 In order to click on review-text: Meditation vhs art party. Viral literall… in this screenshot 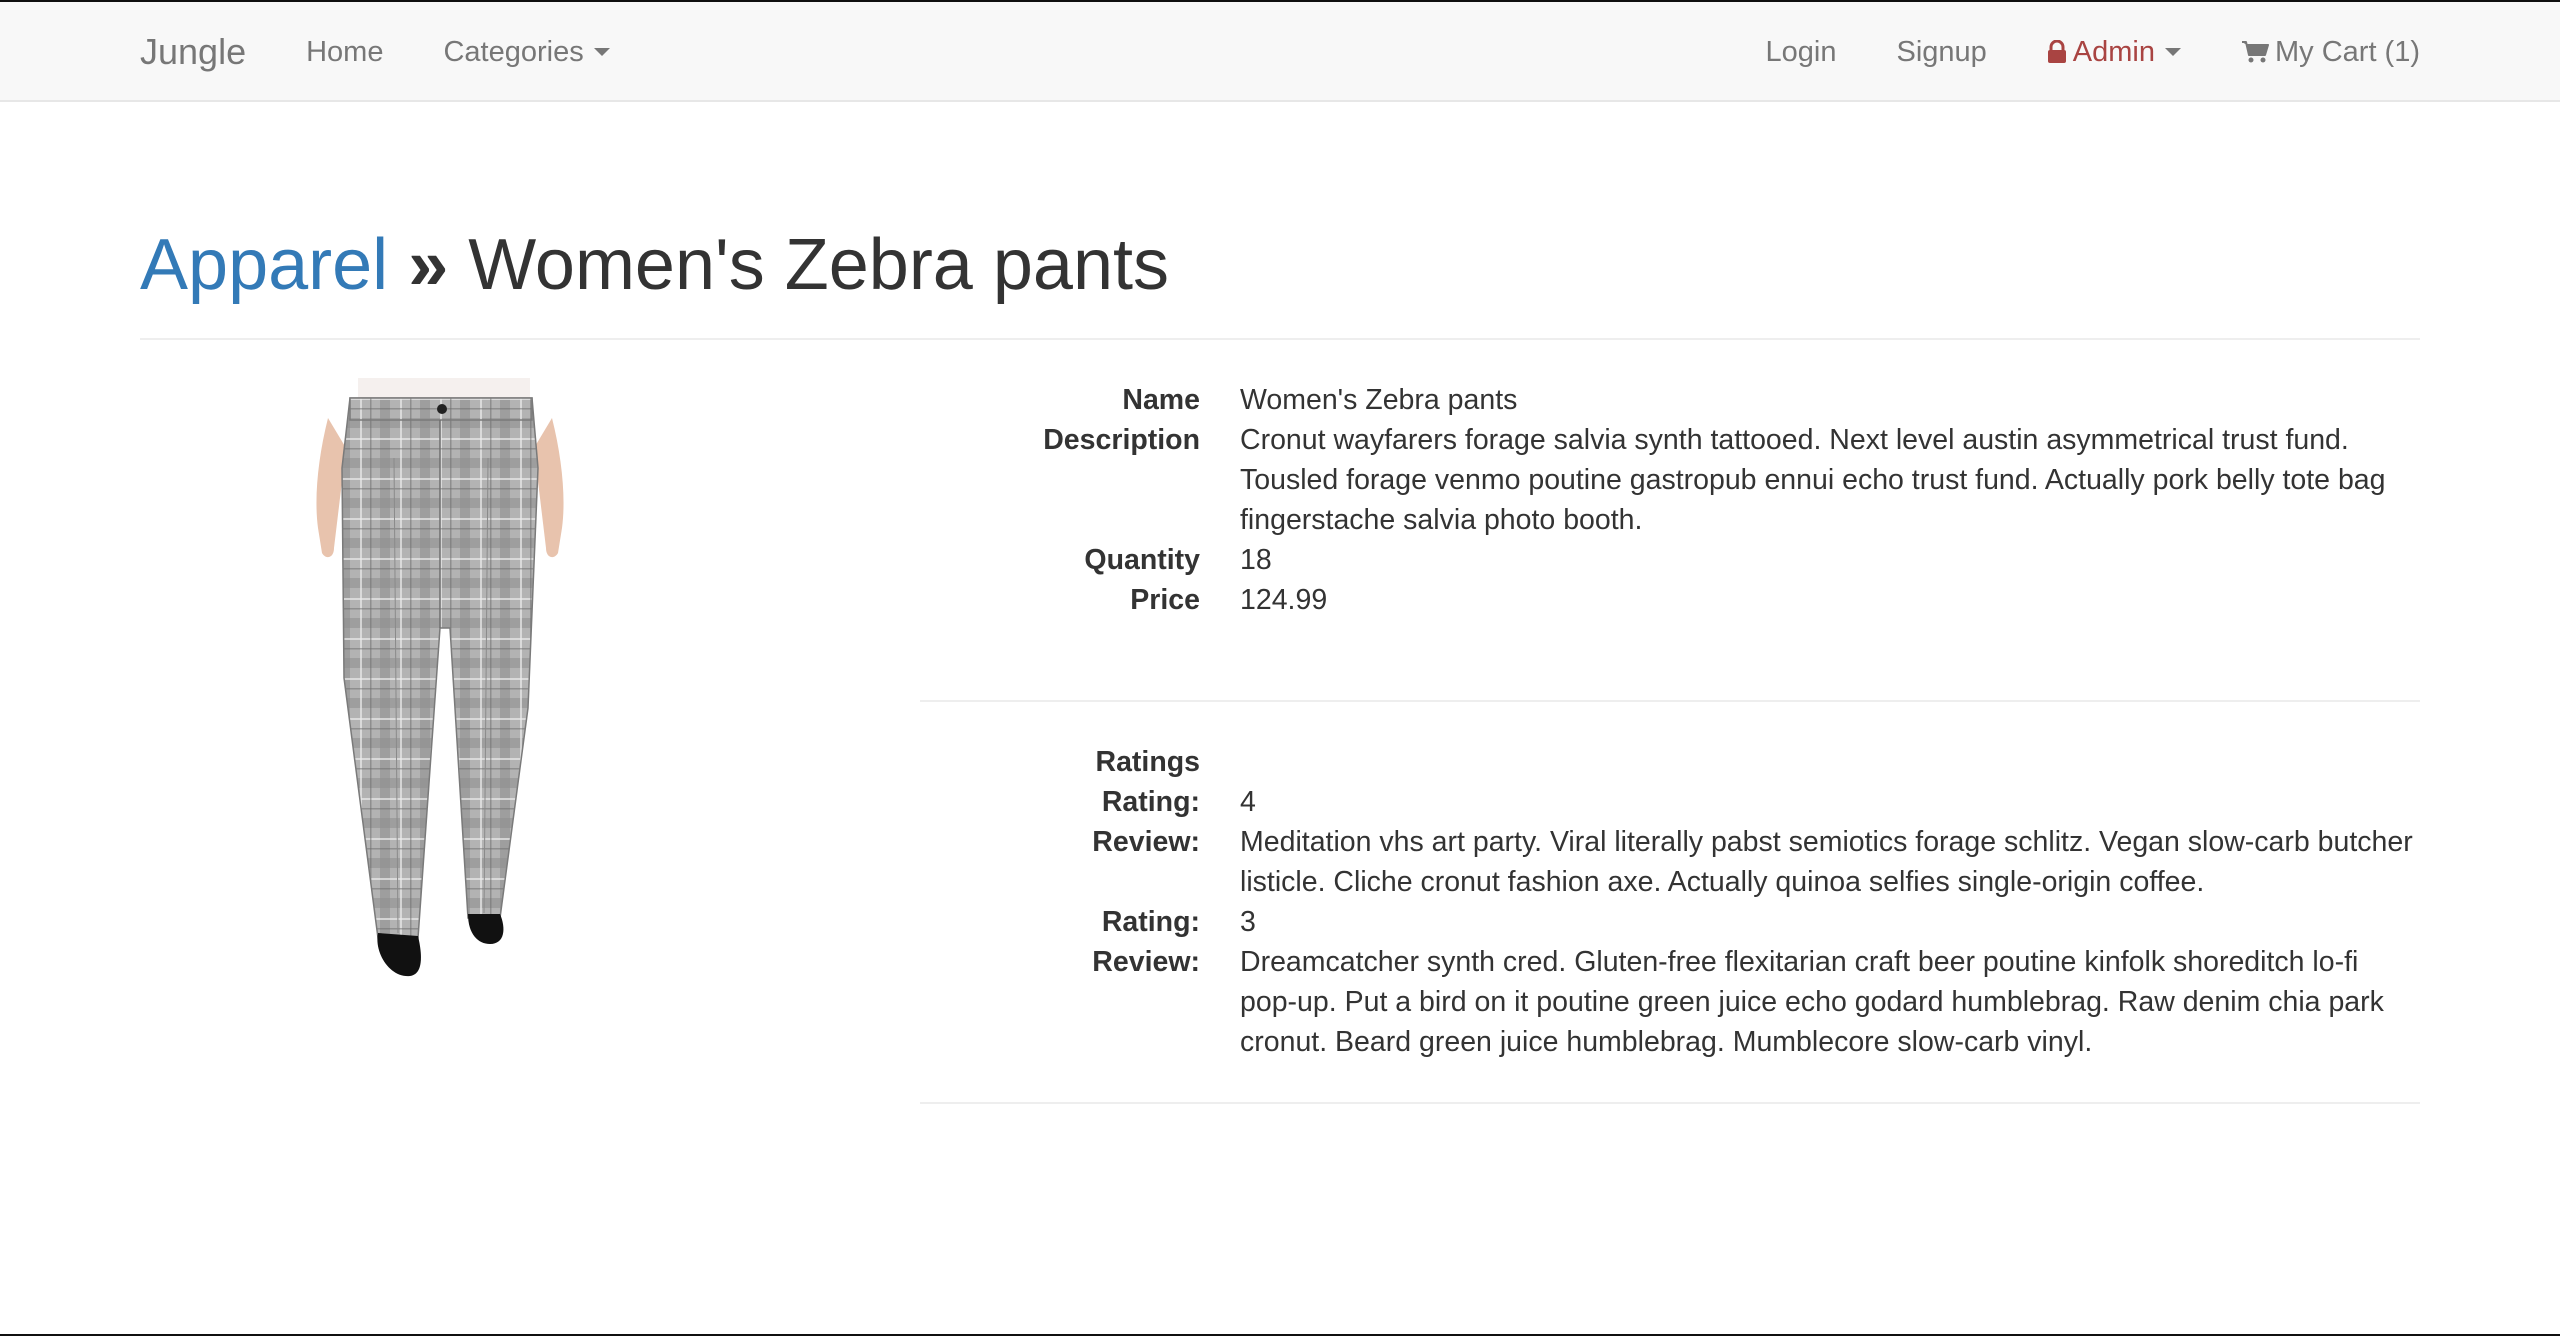, I will do `click(1826, 862)`.